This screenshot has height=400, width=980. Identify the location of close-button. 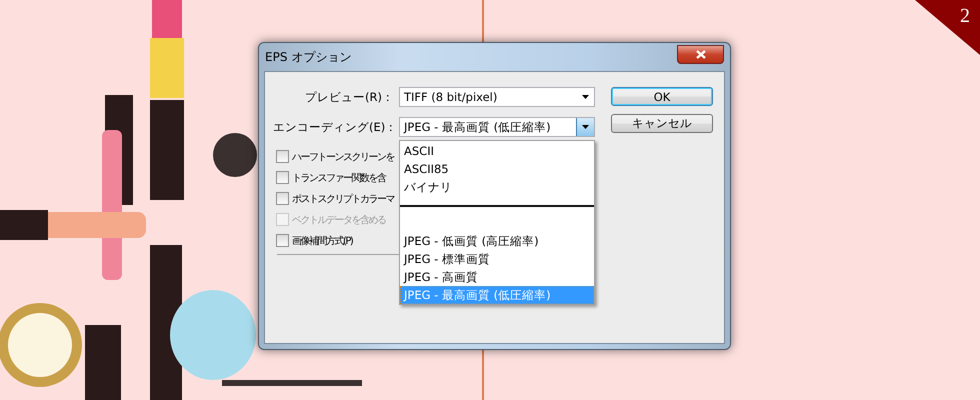
(700, 54).